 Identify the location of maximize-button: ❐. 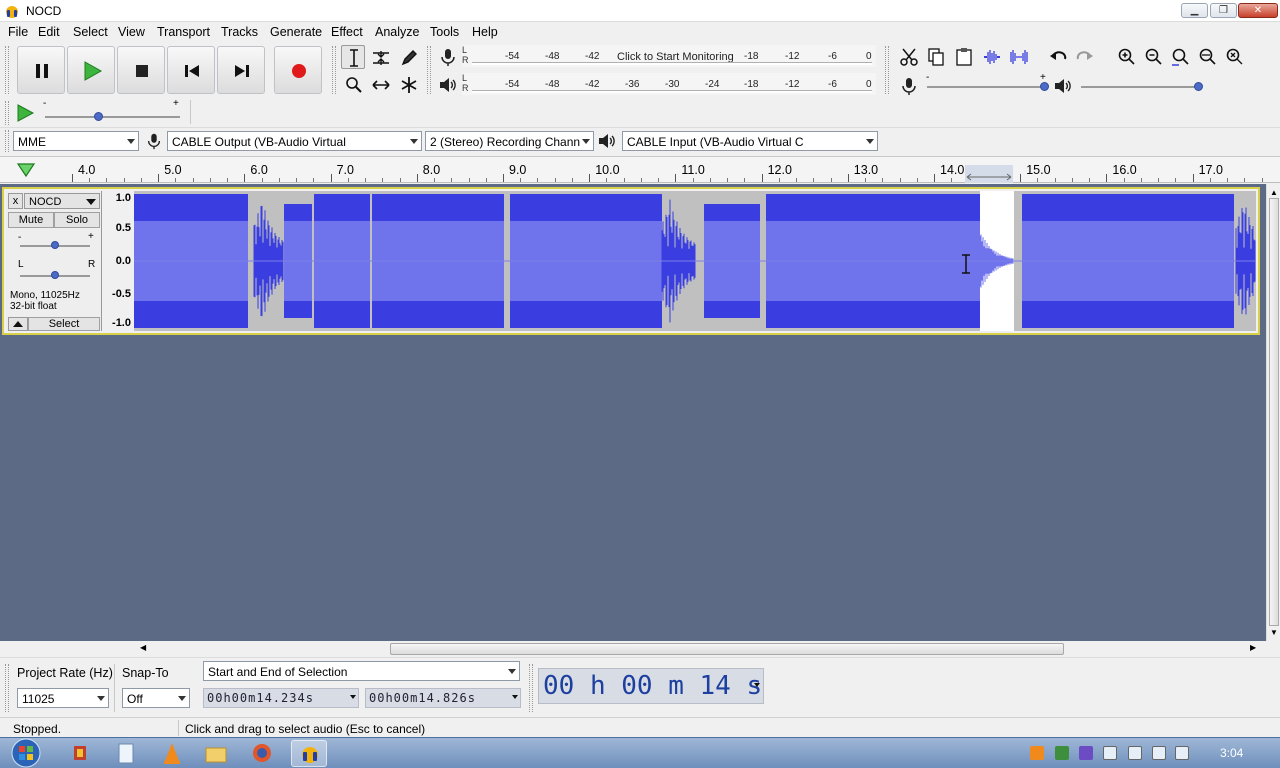
(1223, 10).